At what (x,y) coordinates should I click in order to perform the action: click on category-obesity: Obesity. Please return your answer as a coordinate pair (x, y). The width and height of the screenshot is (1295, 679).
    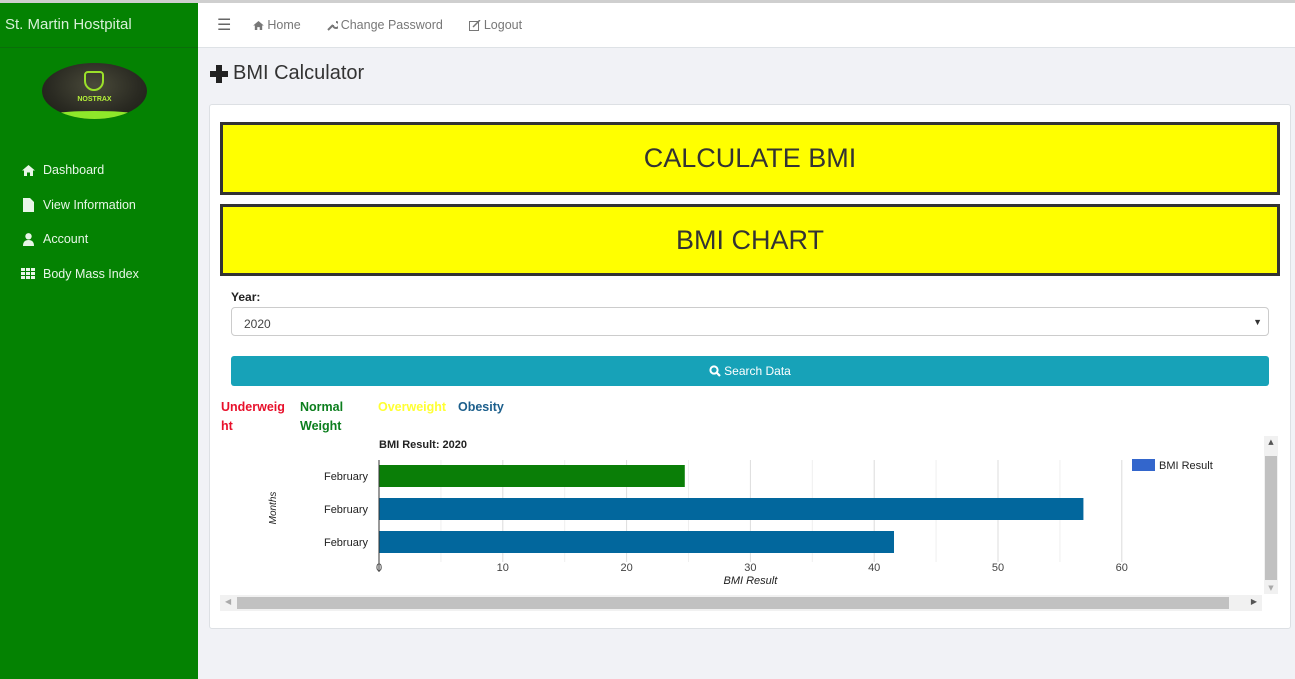
    Looking at the image, I should click on (481, 407).